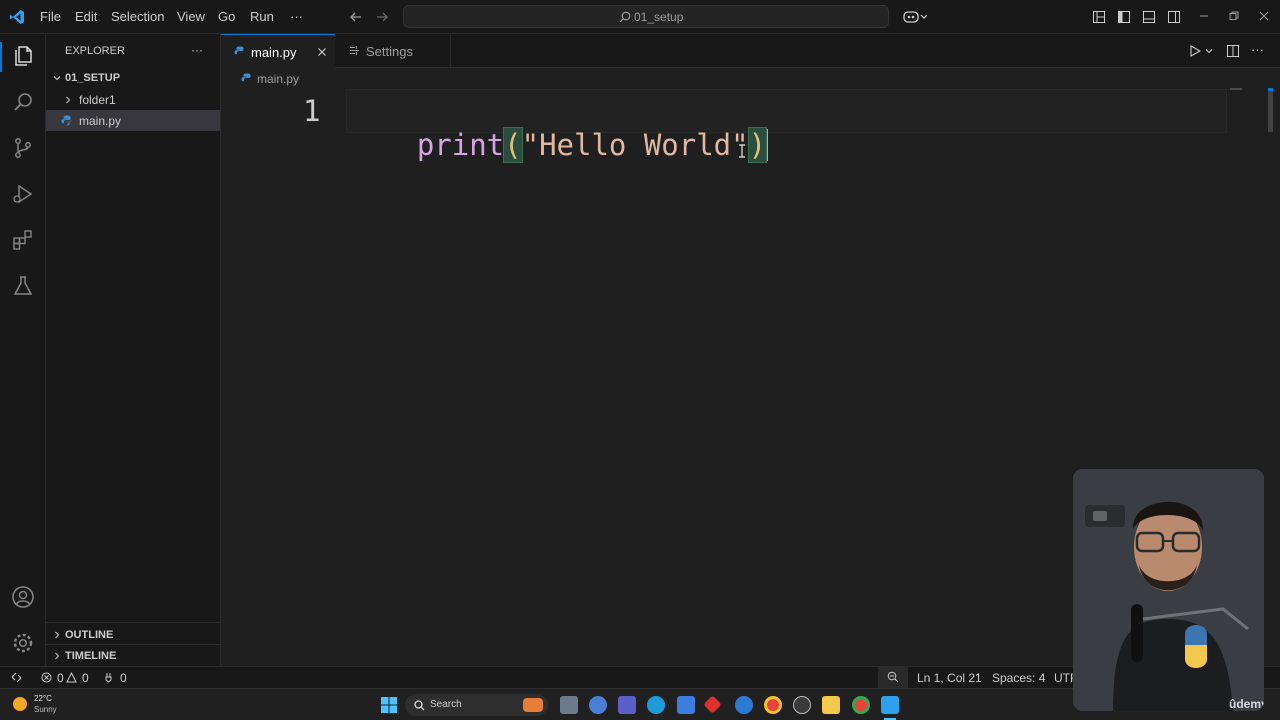 The width and height of the screenshot is (1280, 720). Describe the element at coordinates (296, 16) in the screenshot. I see `menu-more: ···` at that location.